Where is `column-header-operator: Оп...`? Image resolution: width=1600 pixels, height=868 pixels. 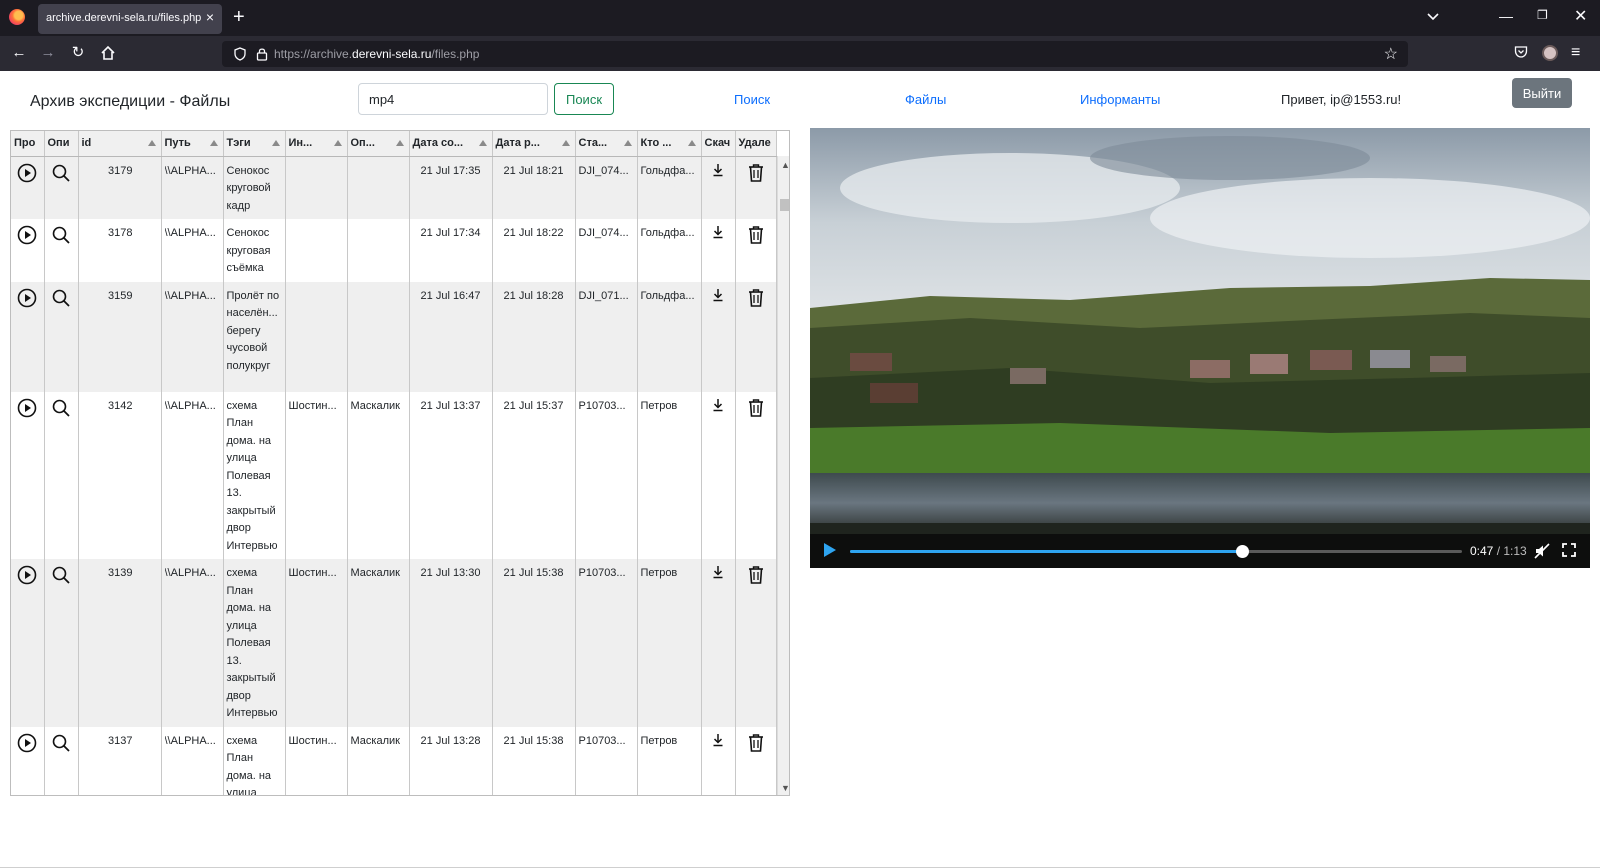 column-header-operator: Оп... is located at coordinates (378, 144).